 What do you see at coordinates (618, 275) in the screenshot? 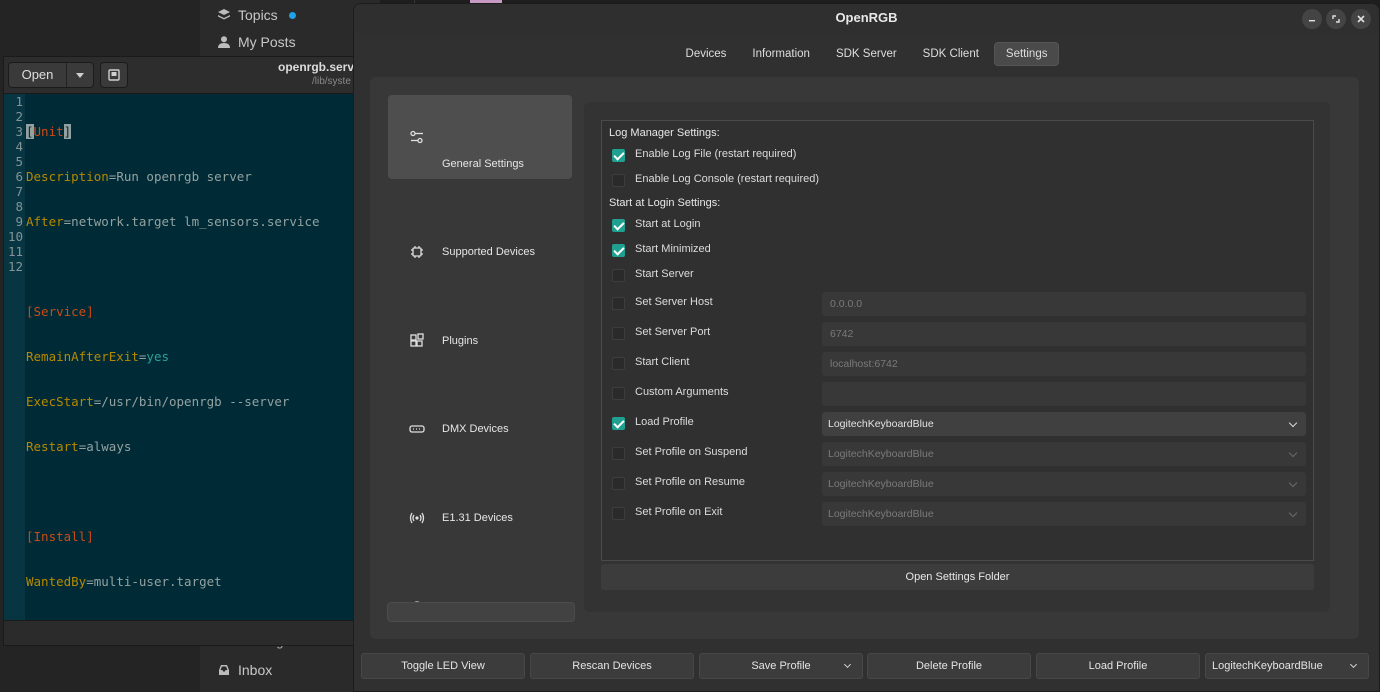
I see `start-server-checkbox` at bounding box center [618, 275].